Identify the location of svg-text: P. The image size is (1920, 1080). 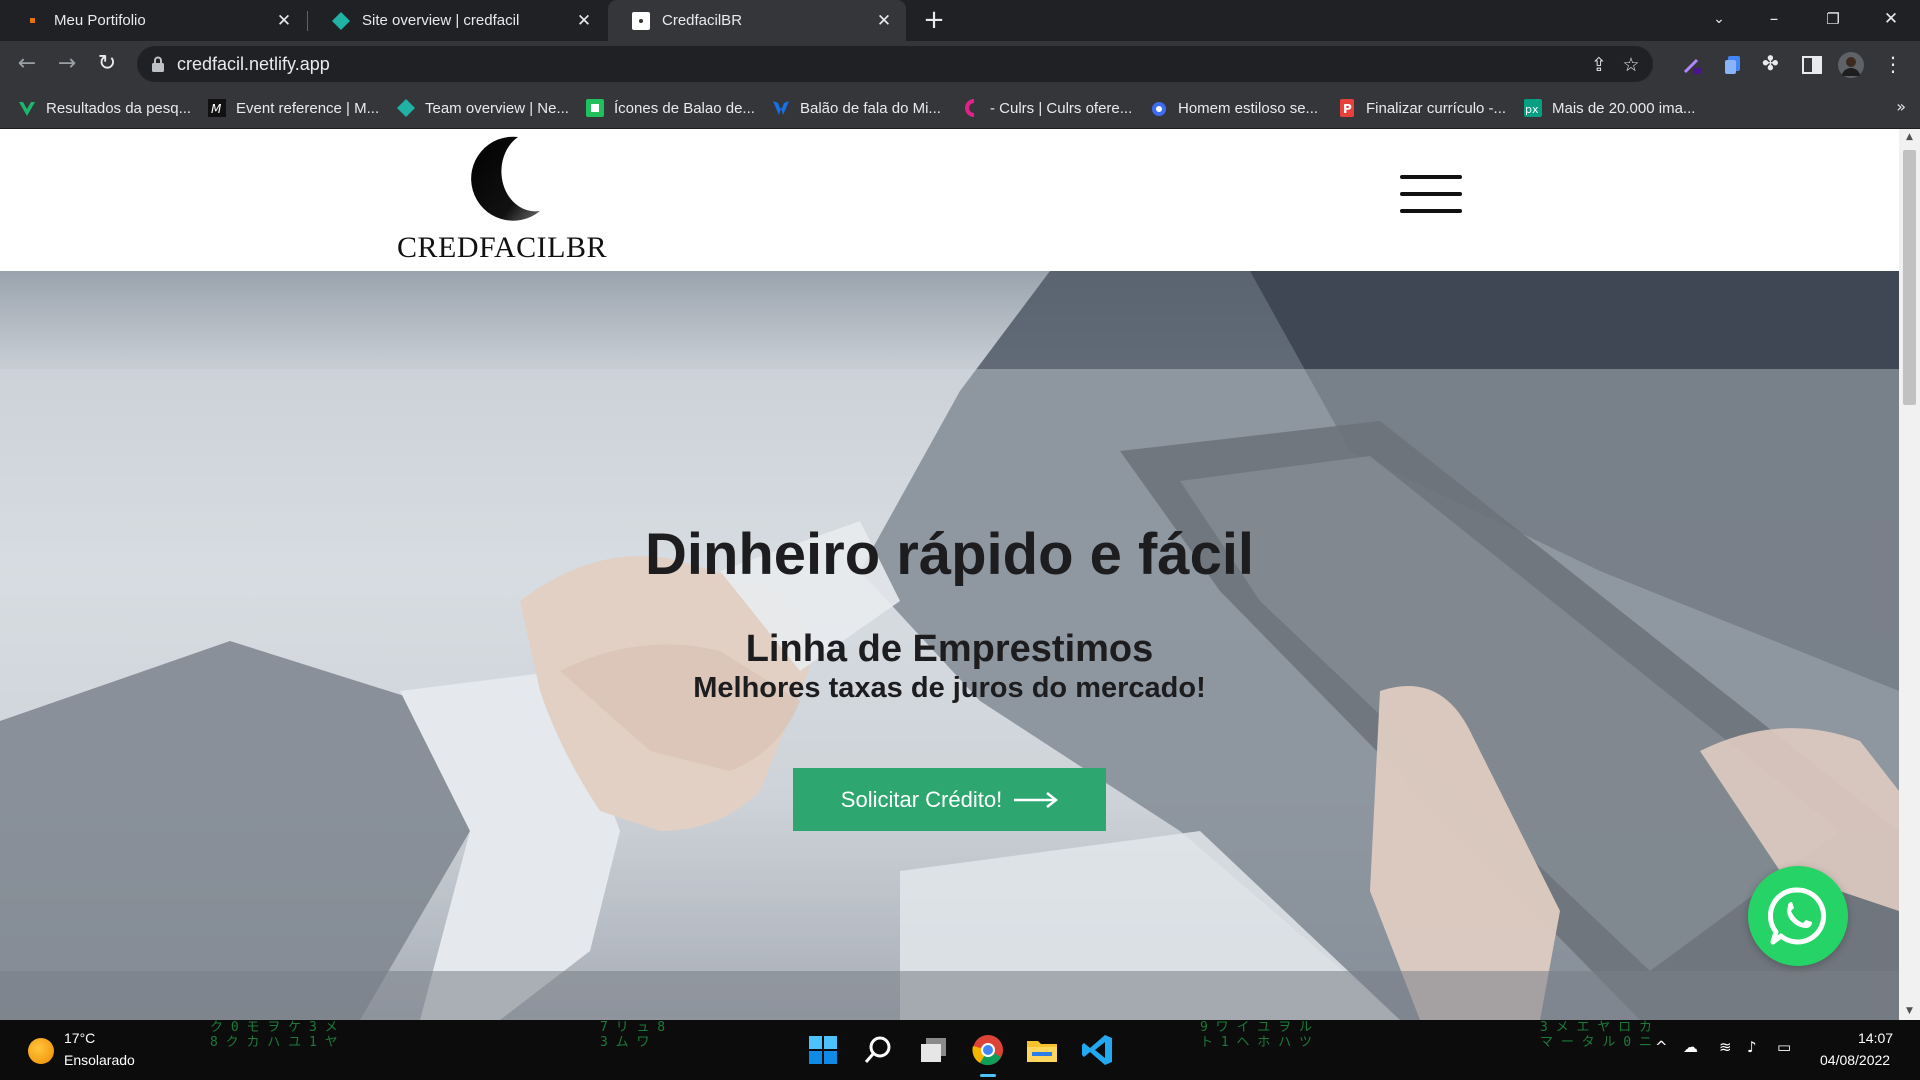
(1347, 109).